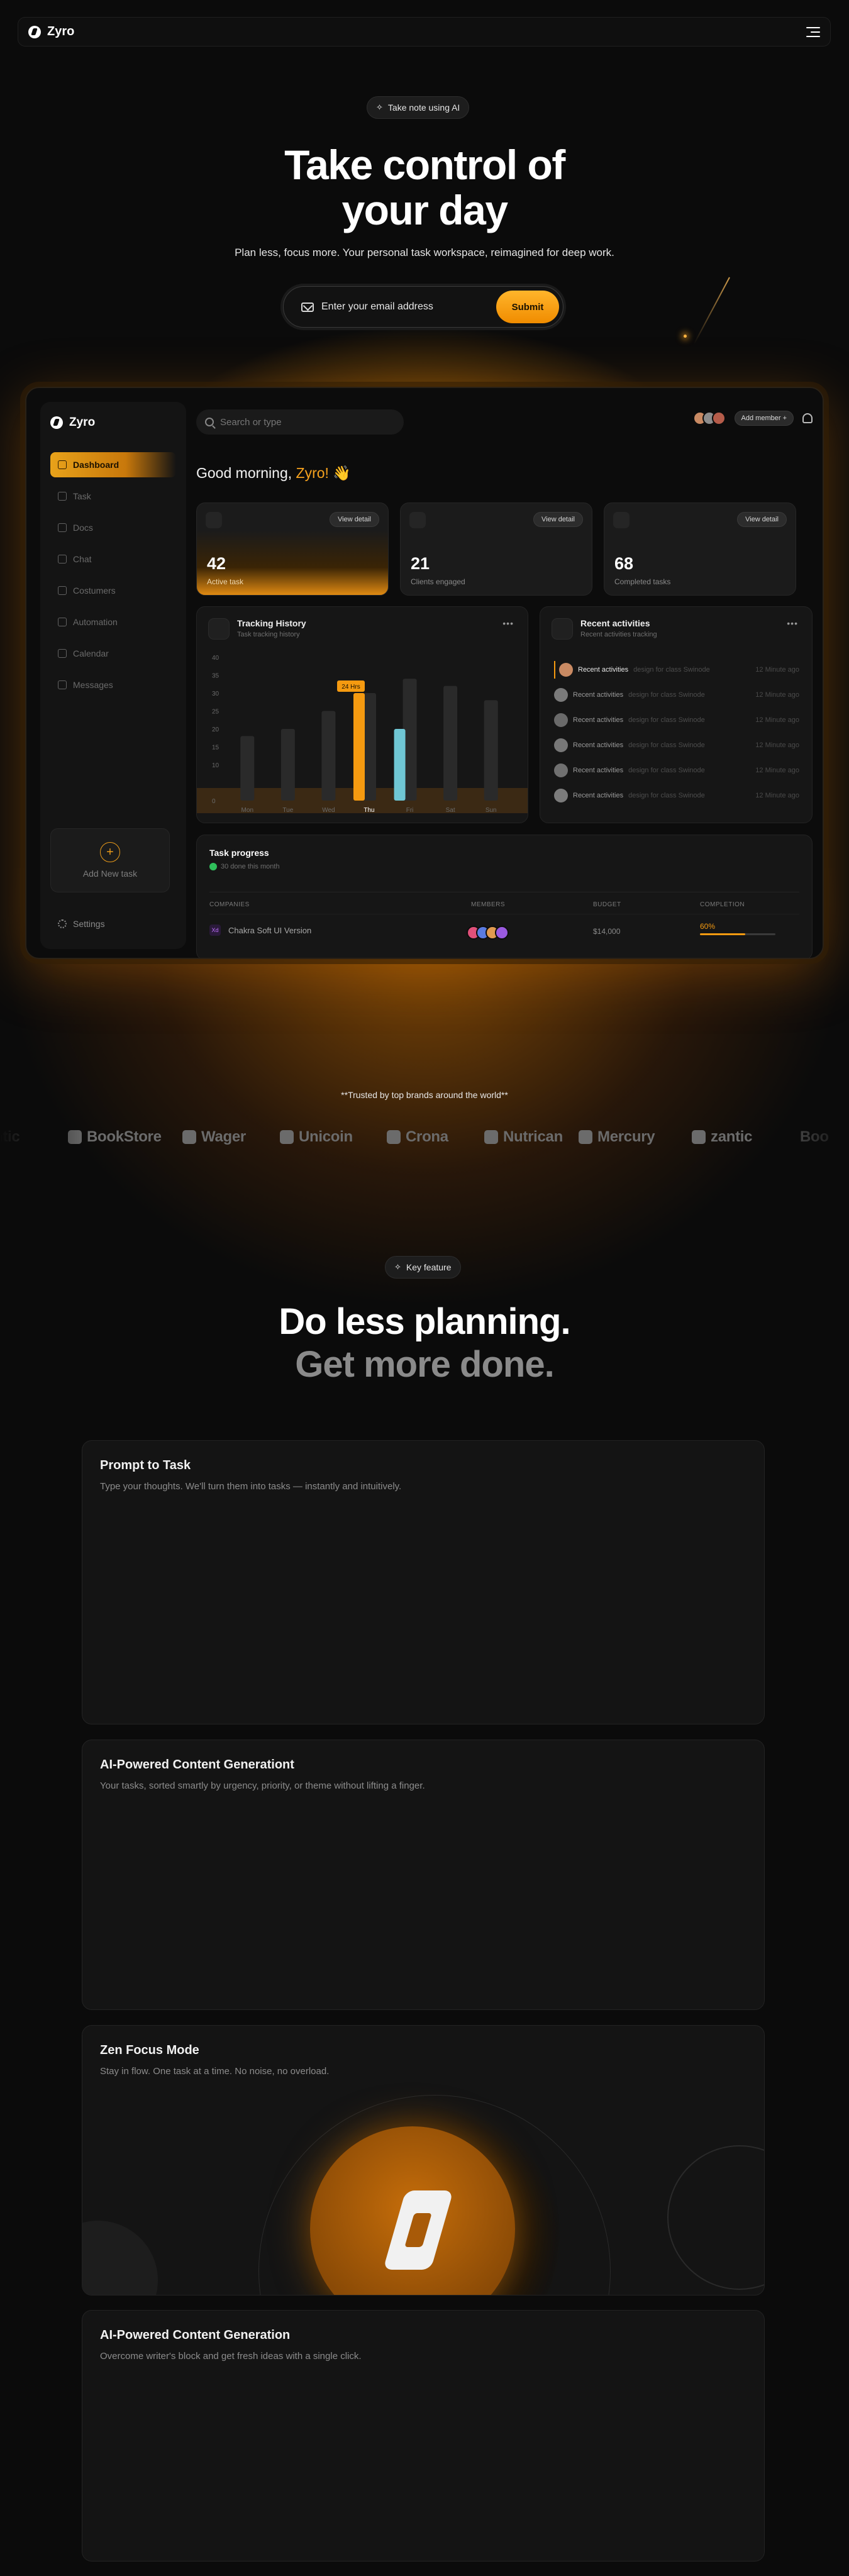  I want to click on hamburger-icon, so click(813, 31).